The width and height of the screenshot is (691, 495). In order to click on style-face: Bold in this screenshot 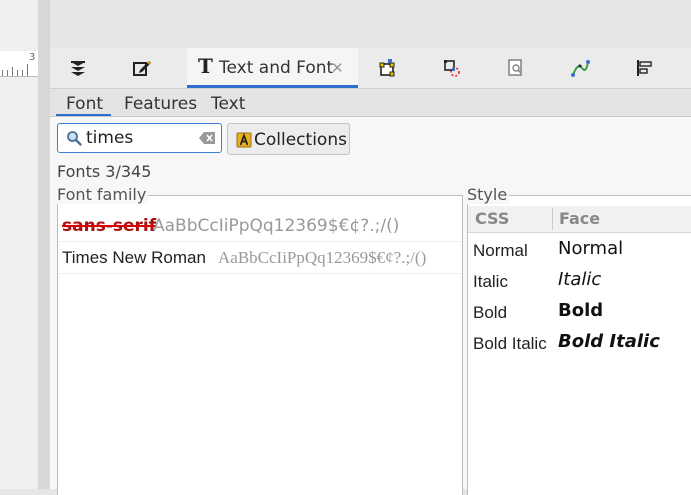, I will do `click(581, 310)`.